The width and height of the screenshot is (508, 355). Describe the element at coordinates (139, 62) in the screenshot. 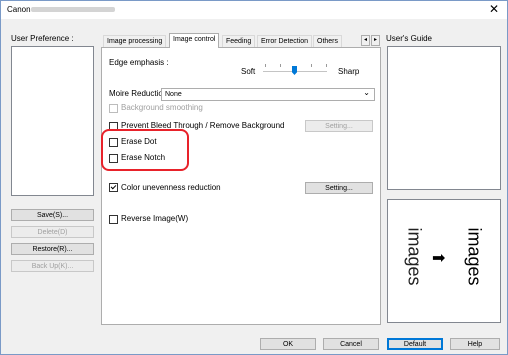

I see `edge-emphasis-label: Edge emphasis :` at that location.